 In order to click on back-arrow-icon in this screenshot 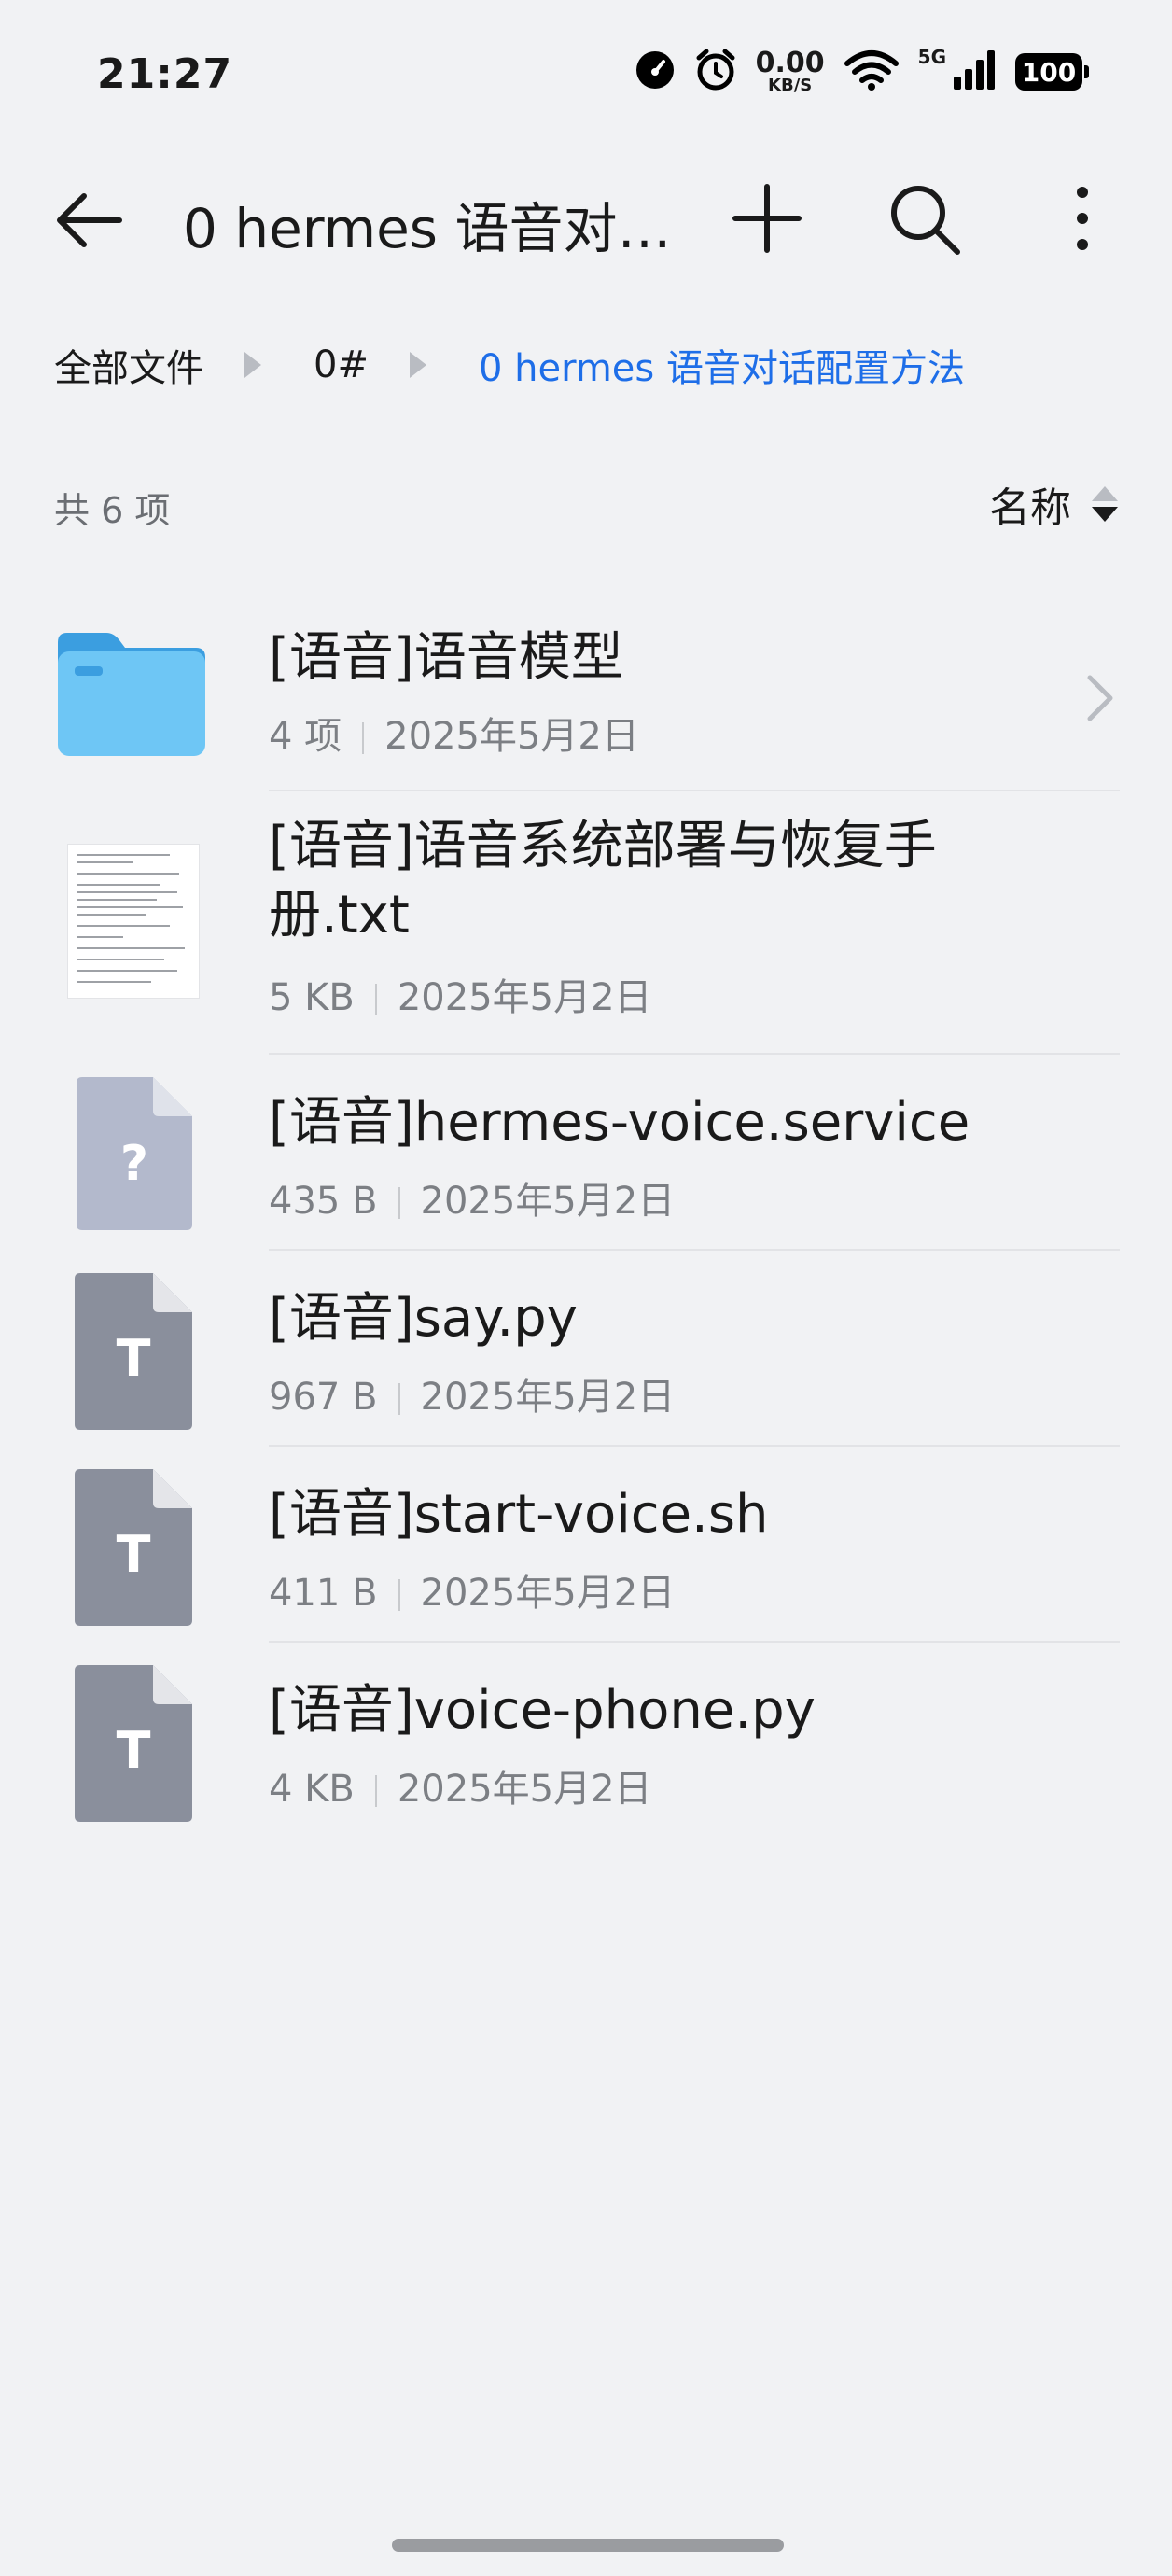, I will do `click(89, 220)`.